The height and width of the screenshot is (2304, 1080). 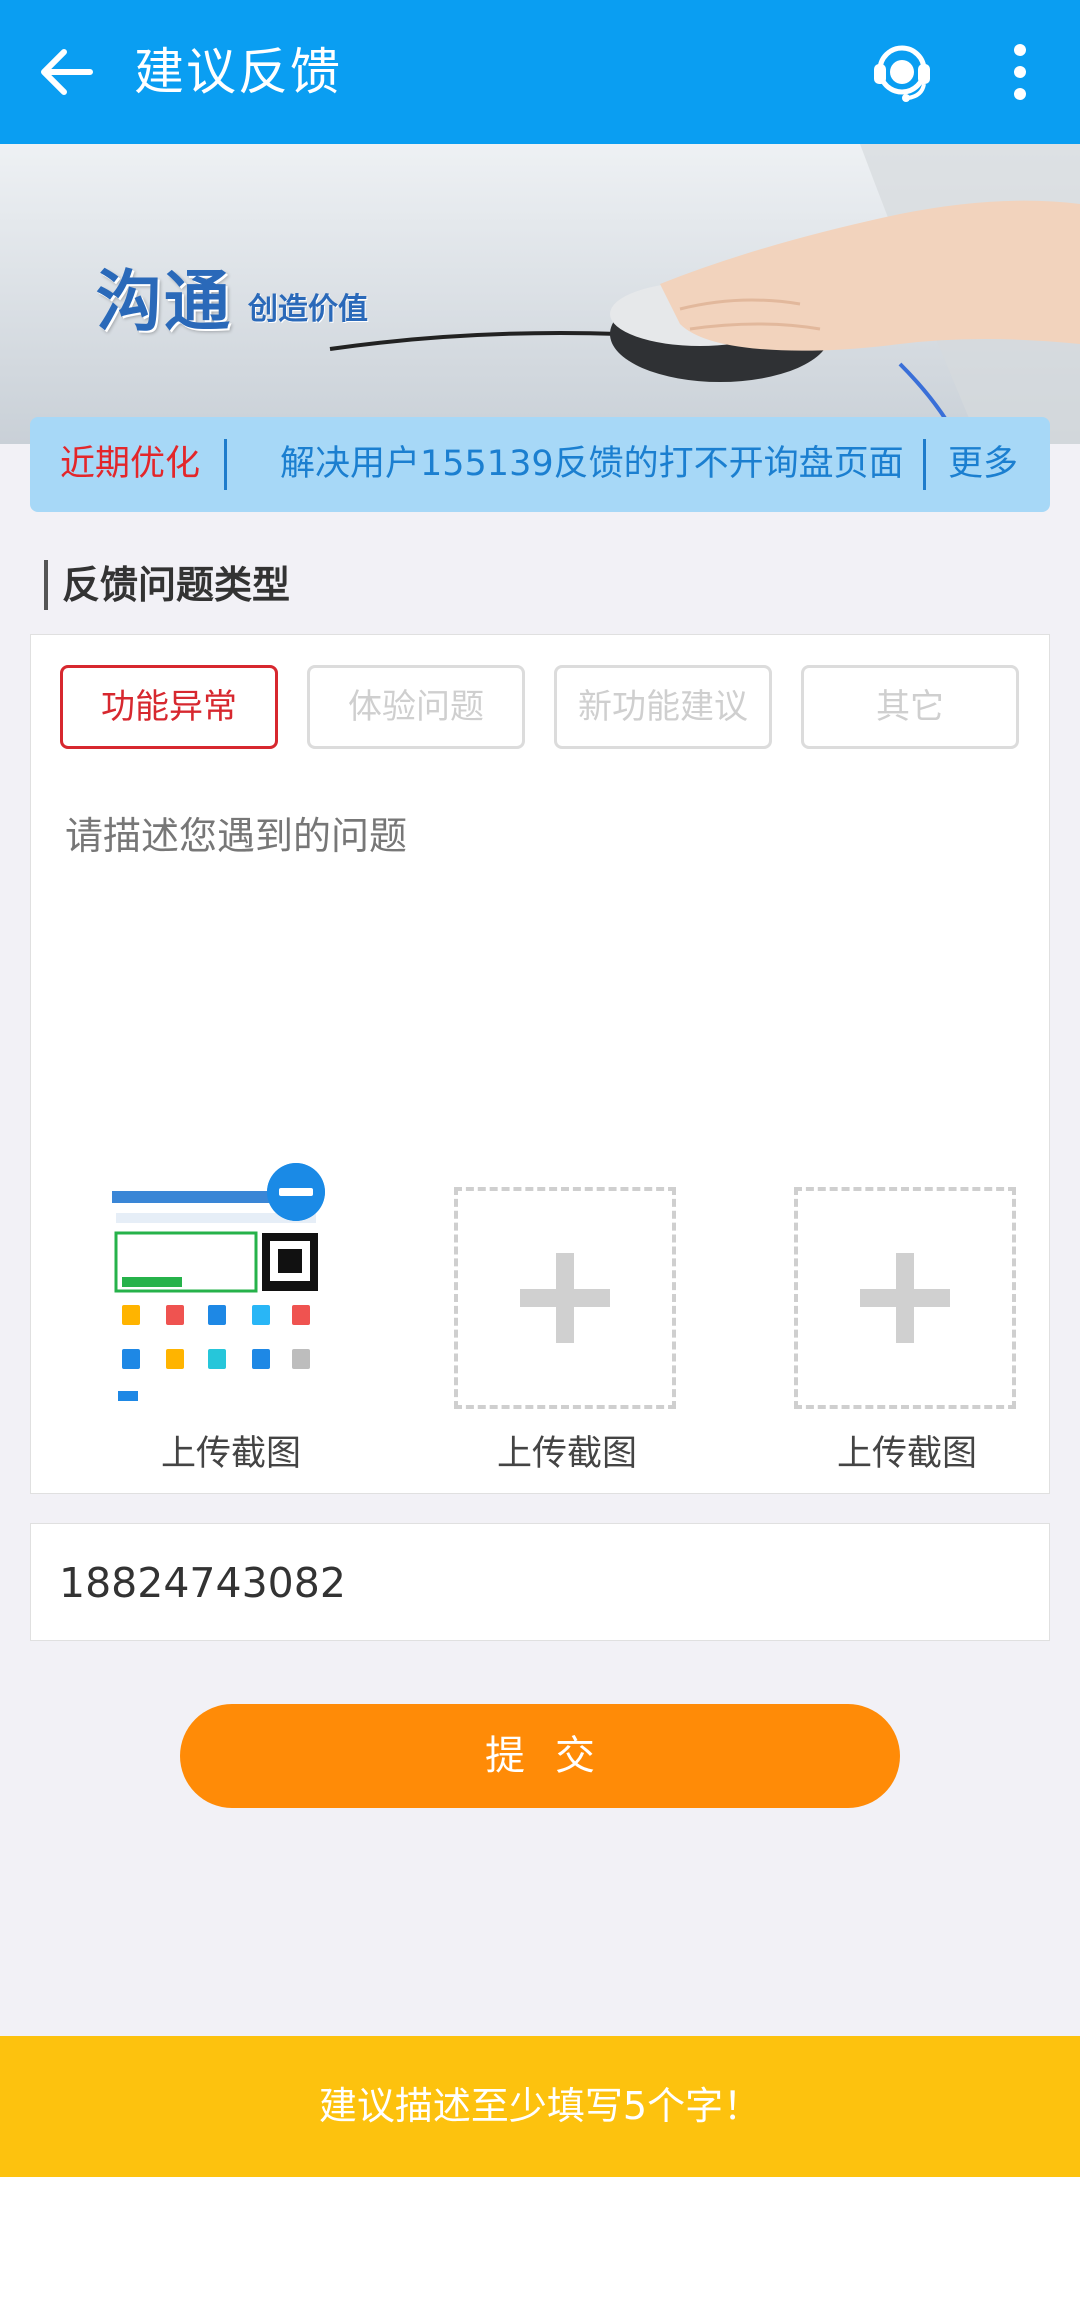 I want to click on remove-image-icon, so click(x=296, y=1192).